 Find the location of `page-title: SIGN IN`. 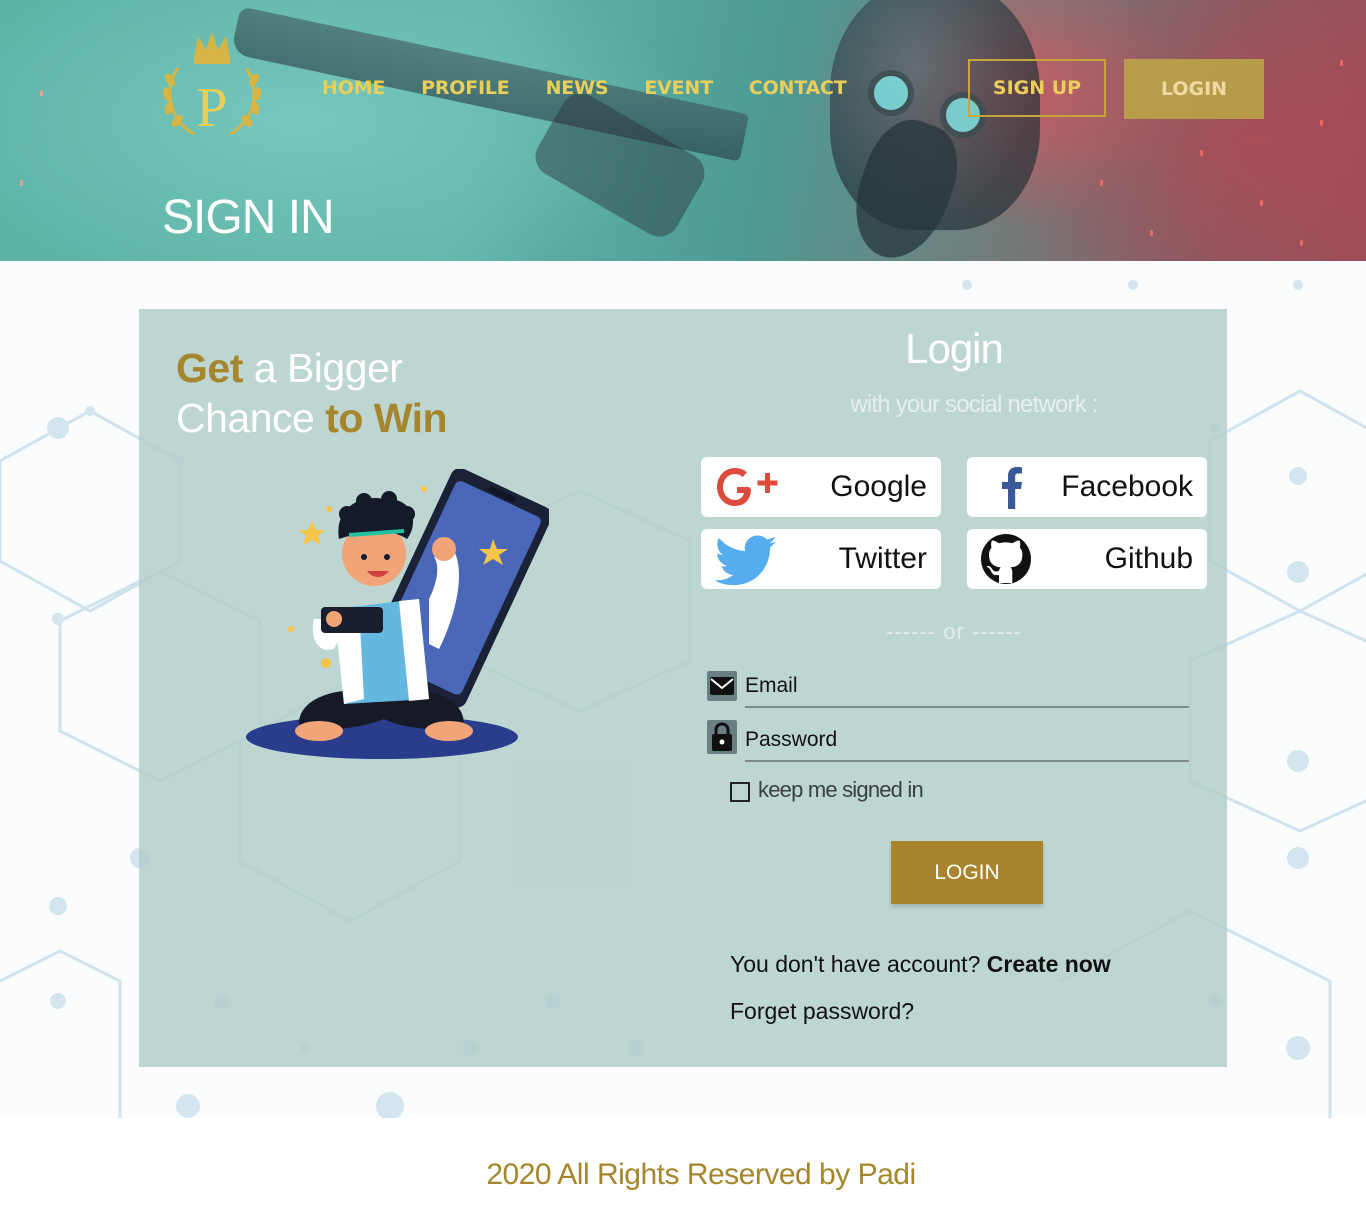

page-title: SIGN IN is located at coordinates (248, 217).